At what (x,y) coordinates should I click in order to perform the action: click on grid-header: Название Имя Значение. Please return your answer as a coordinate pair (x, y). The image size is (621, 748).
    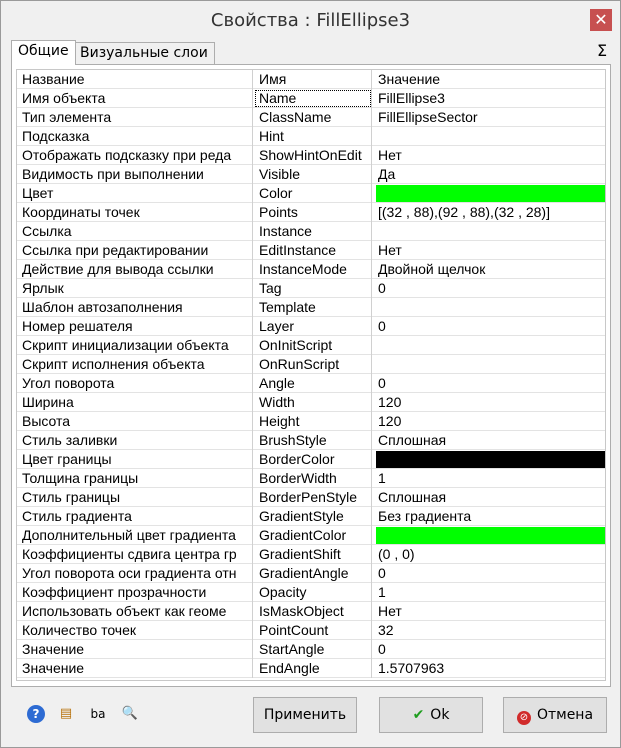
    Looking at the image, I should click on (311, 79).